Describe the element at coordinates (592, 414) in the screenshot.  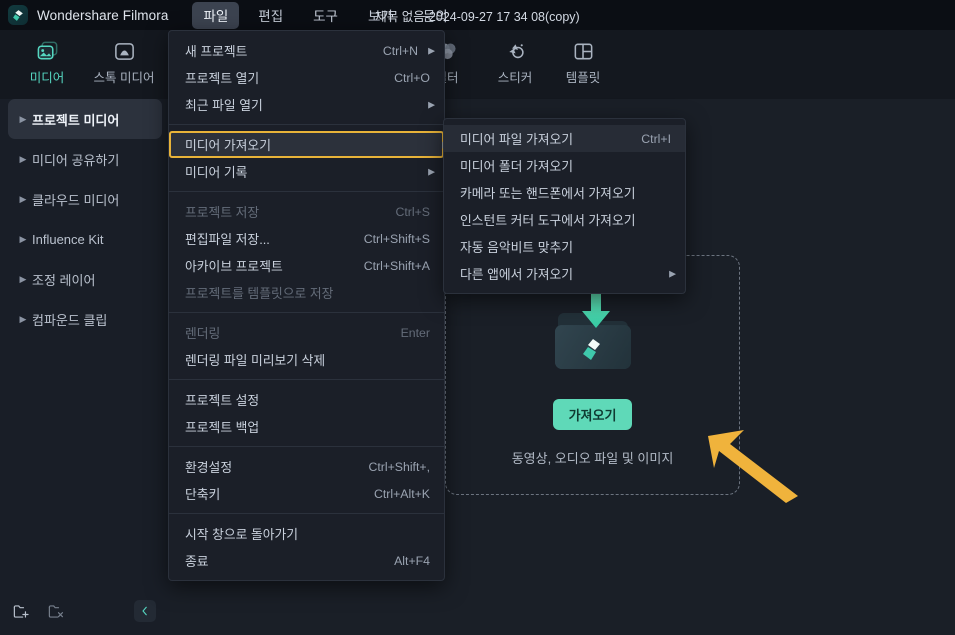
I see `import-button: 가져오기` at that location.